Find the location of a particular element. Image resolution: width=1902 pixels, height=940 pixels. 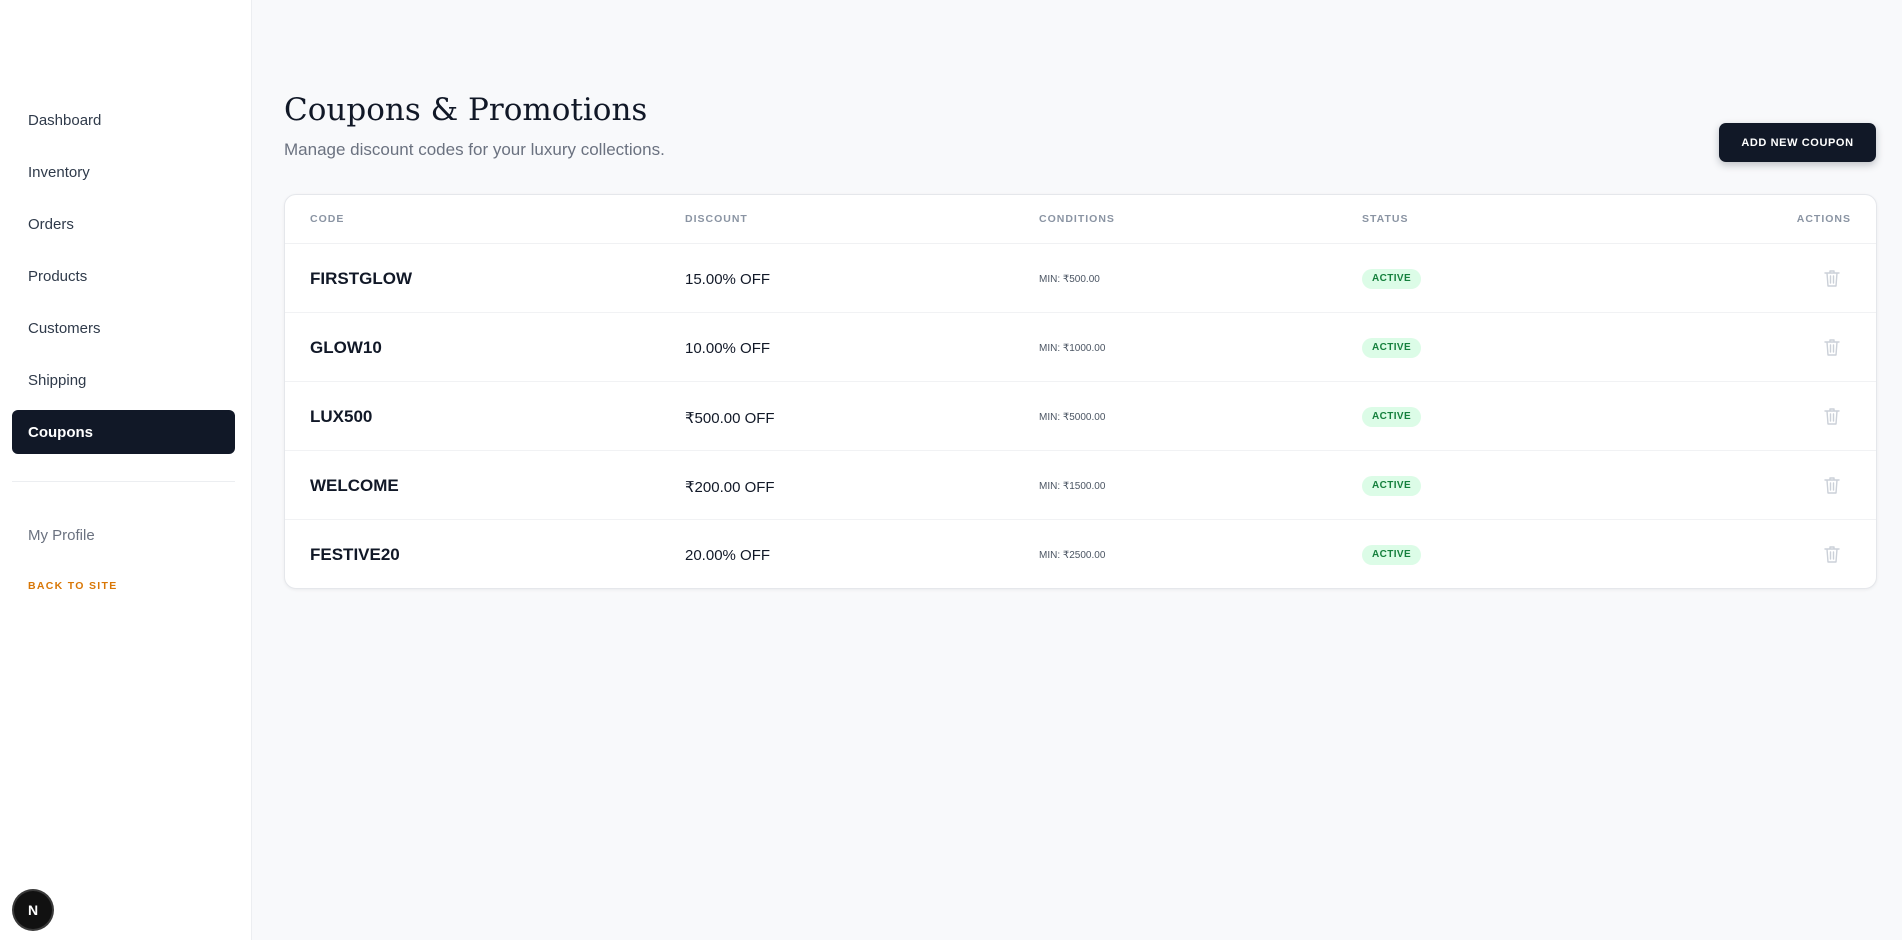

sidebar-item-products: Products is located at coordinates (123, 276).